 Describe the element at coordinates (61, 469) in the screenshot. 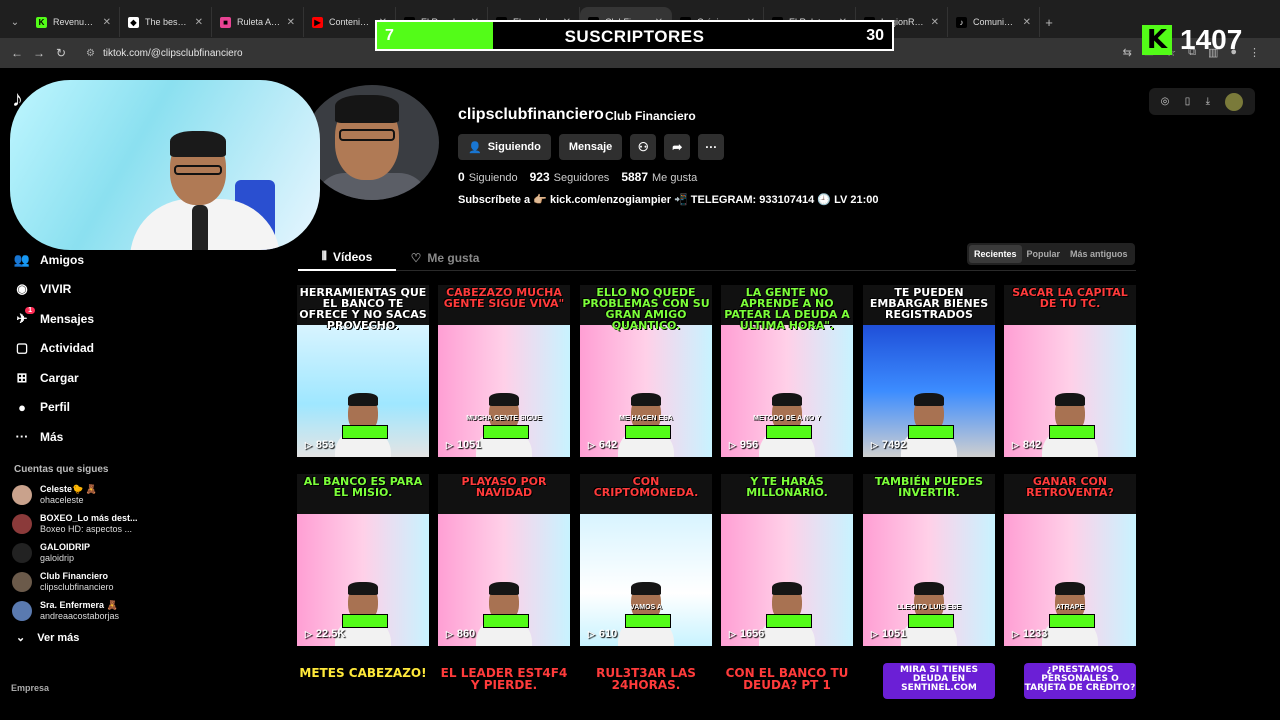

I see `following-heading: Cuentas que sigues` at that location.